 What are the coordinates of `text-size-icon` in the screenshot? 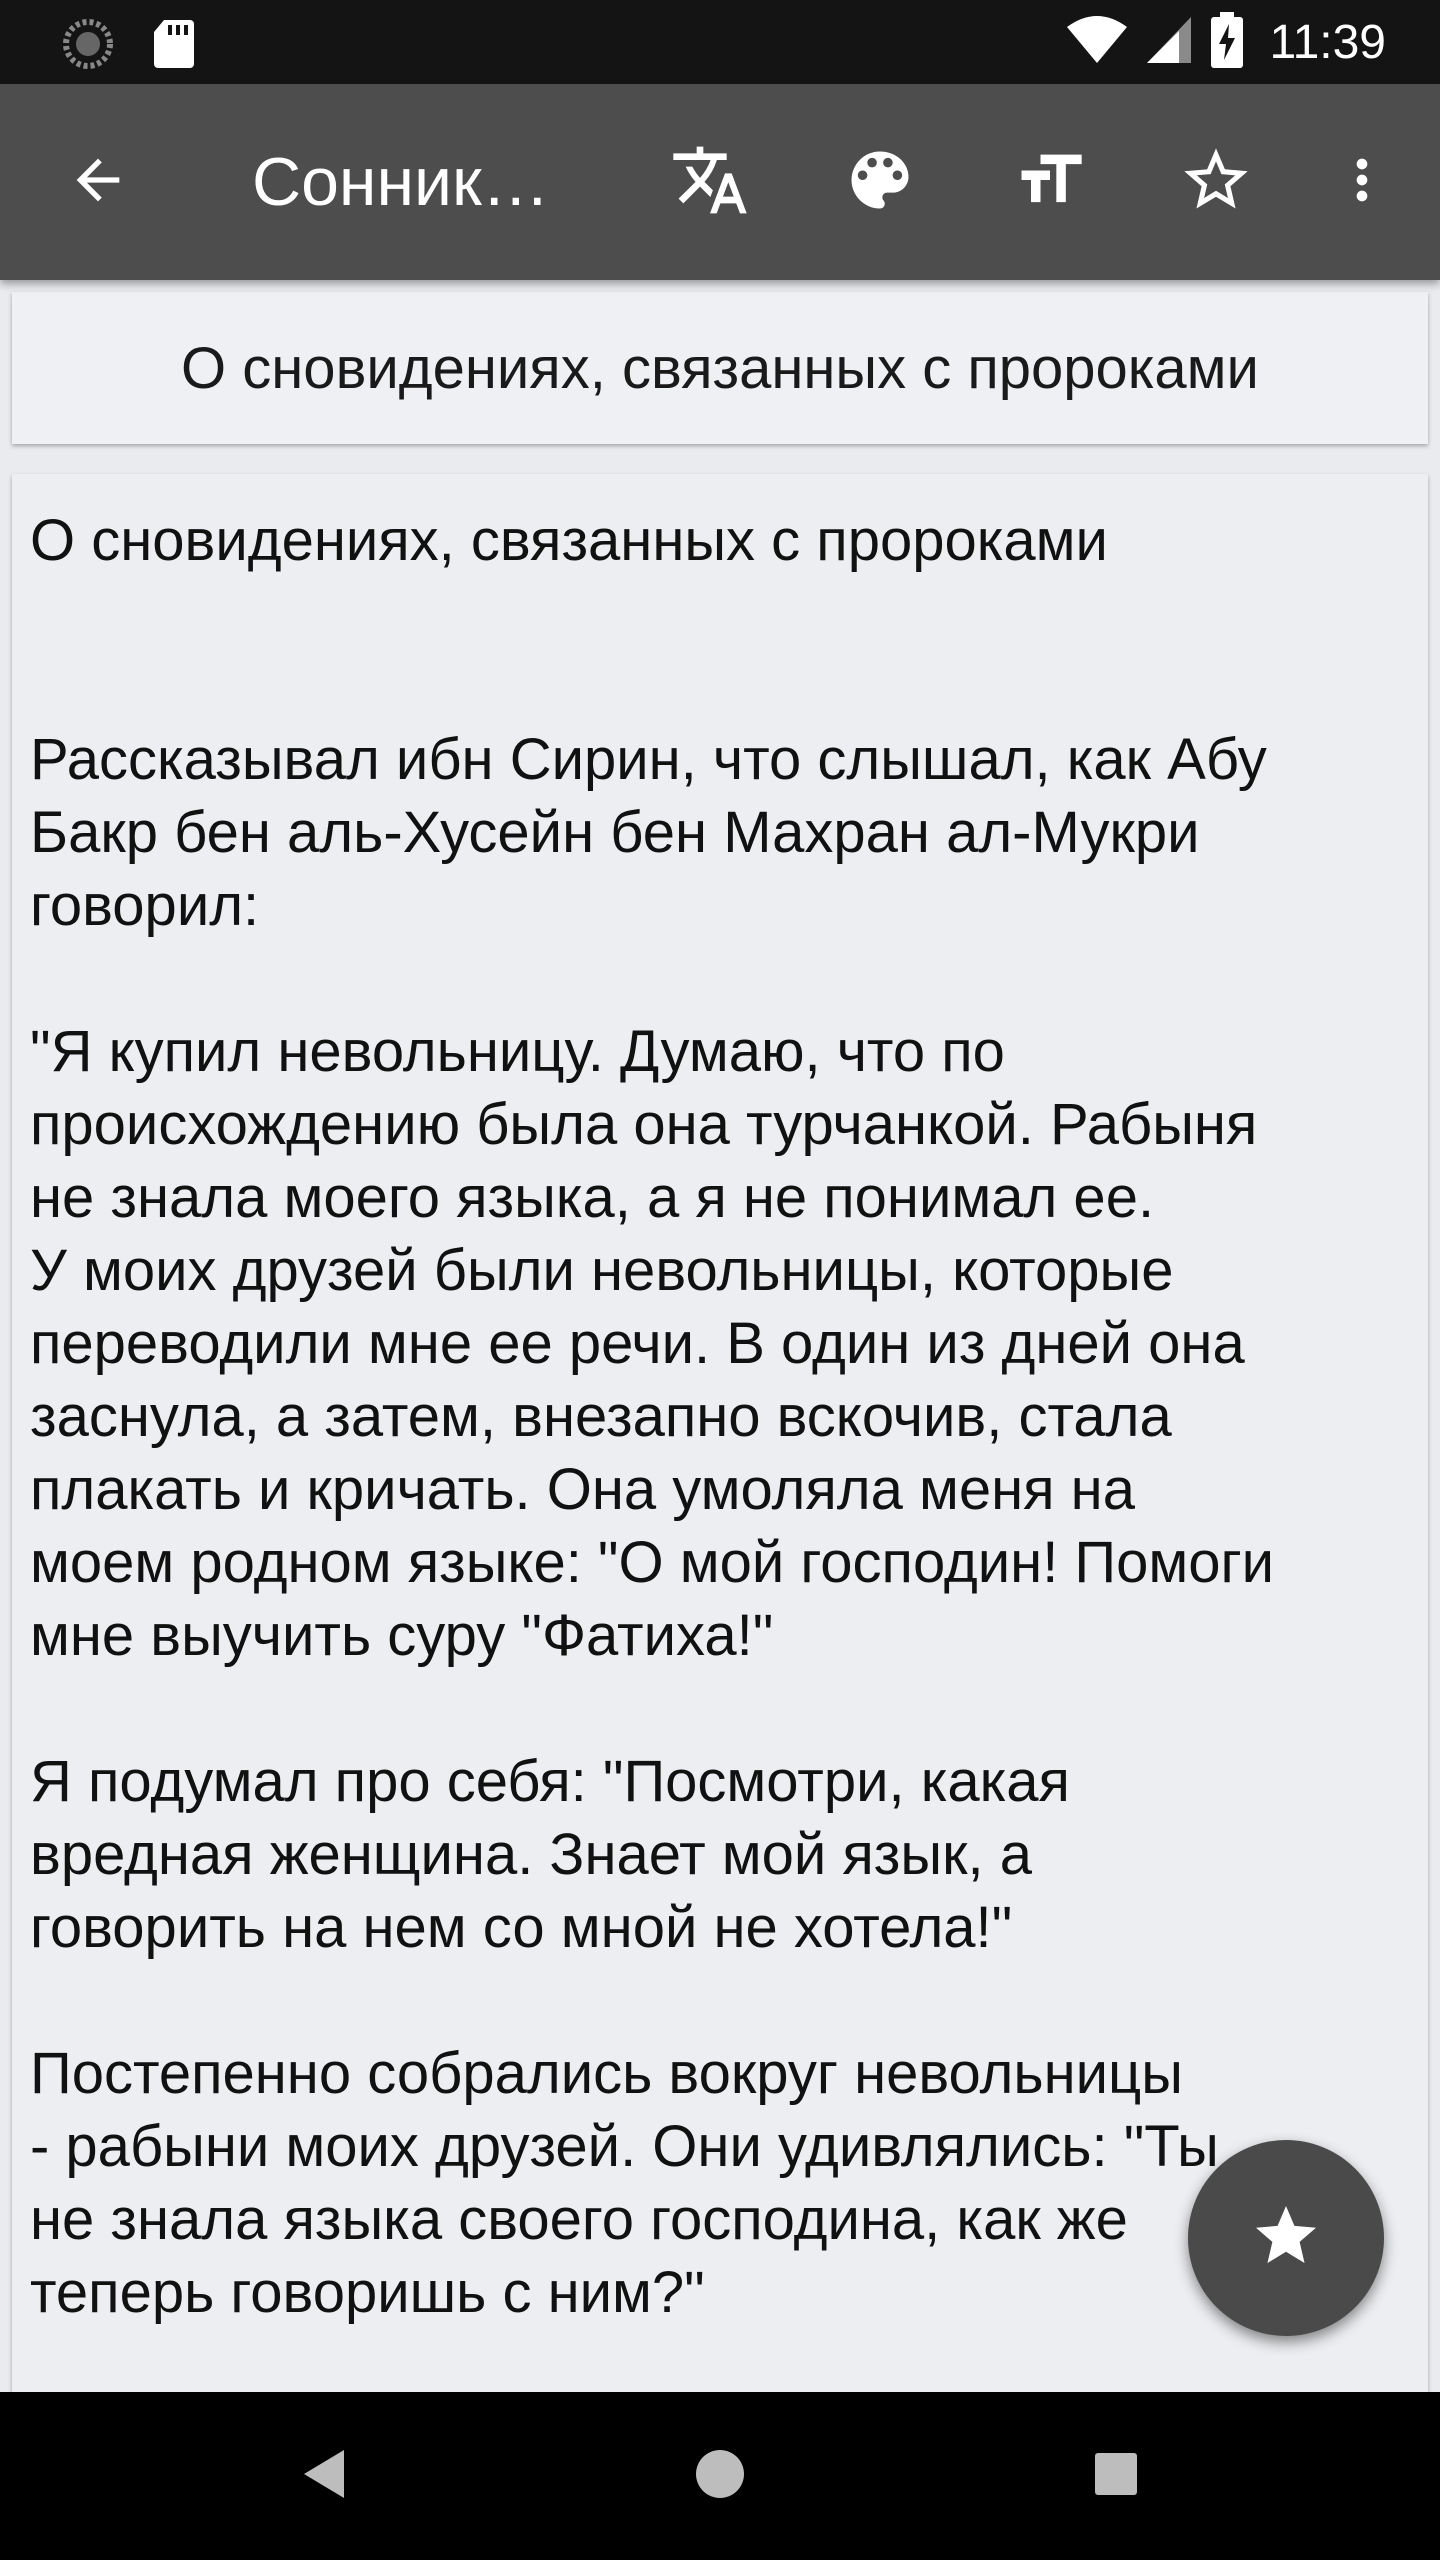 It's located at (1050, 182).